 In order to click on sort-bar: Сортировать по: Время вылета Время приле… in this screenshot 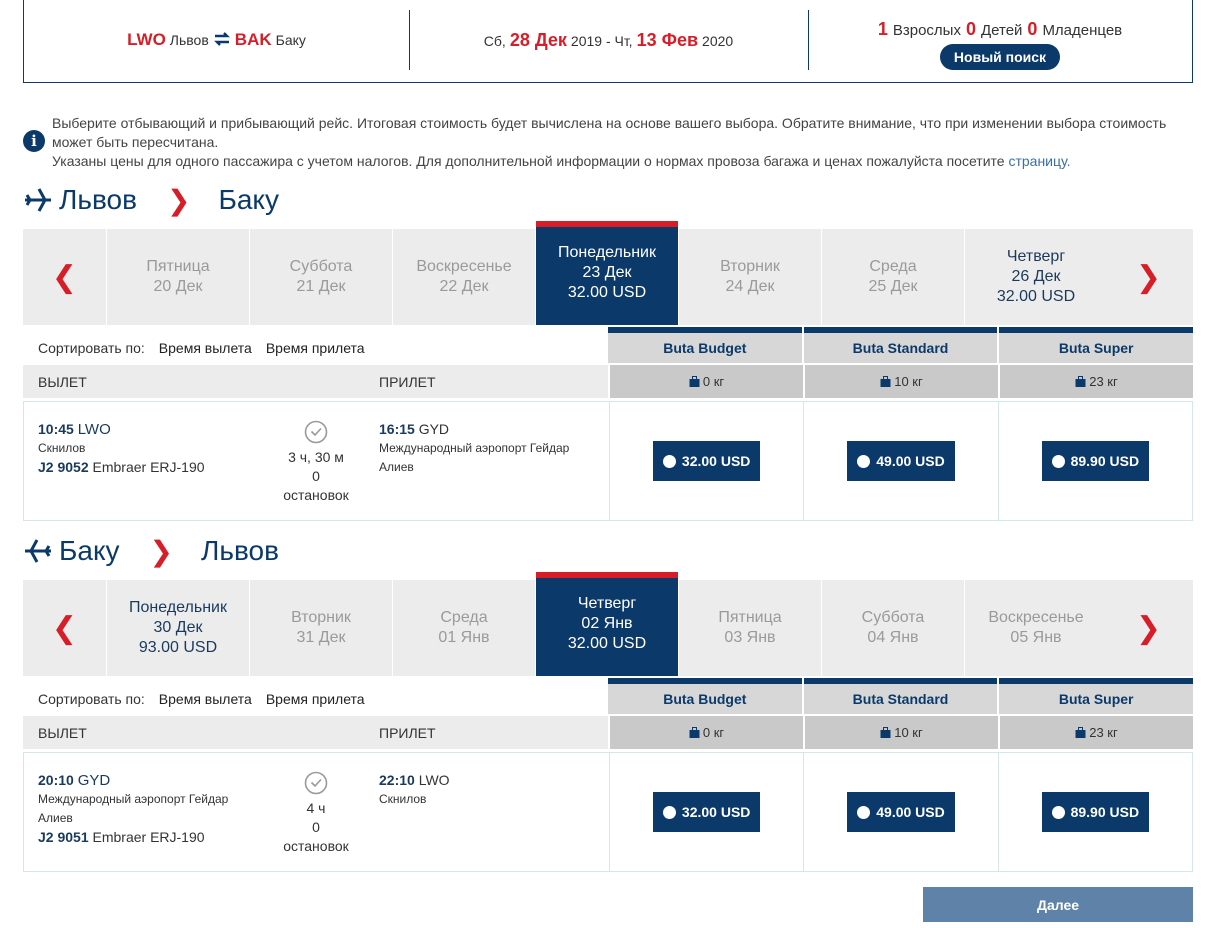, I will do `click(315, 348)`.